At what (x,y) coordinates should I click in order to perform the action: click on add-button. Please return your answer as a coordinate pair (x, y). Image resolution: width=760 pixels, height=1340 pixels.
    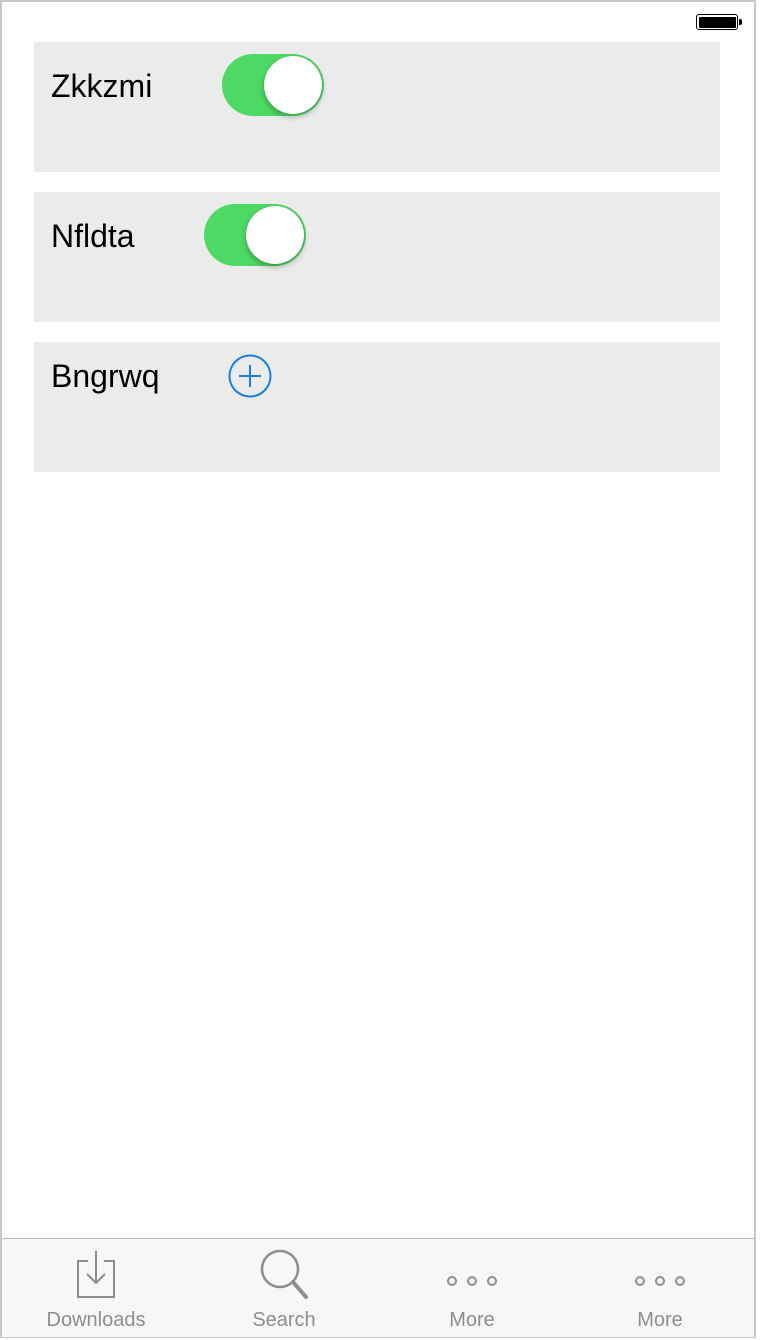
    Looking at the image, I should click on (250, 376).